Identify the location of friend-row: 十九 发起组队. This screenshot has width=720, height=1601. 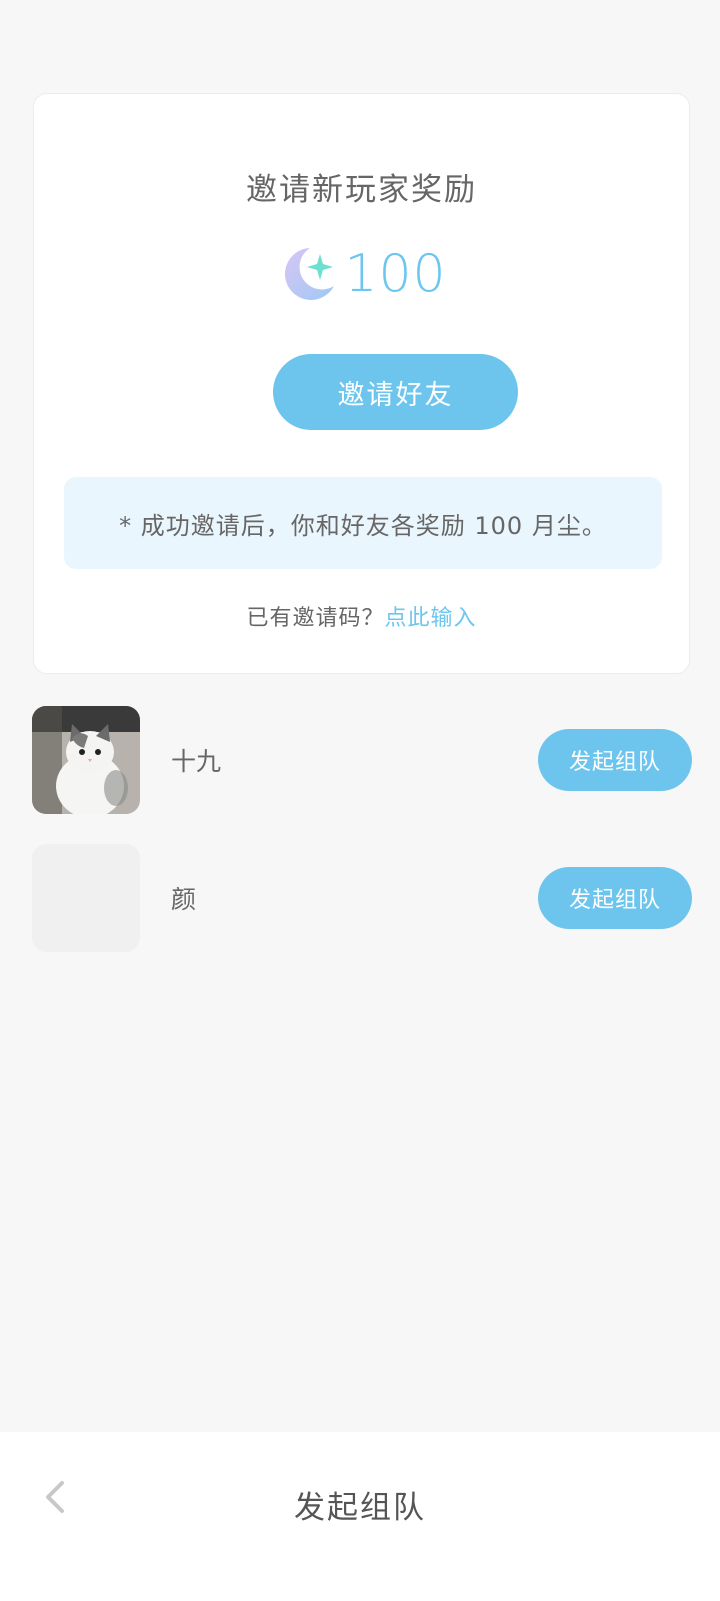
(362, 760).